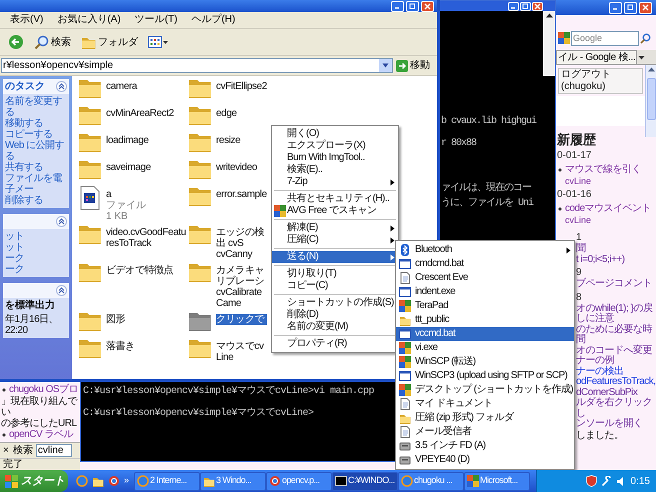  What do you see at coordinates (335, 134) in the screenshot?
I see `menu-item: 開く(O)` at bounding box center [335, 134].